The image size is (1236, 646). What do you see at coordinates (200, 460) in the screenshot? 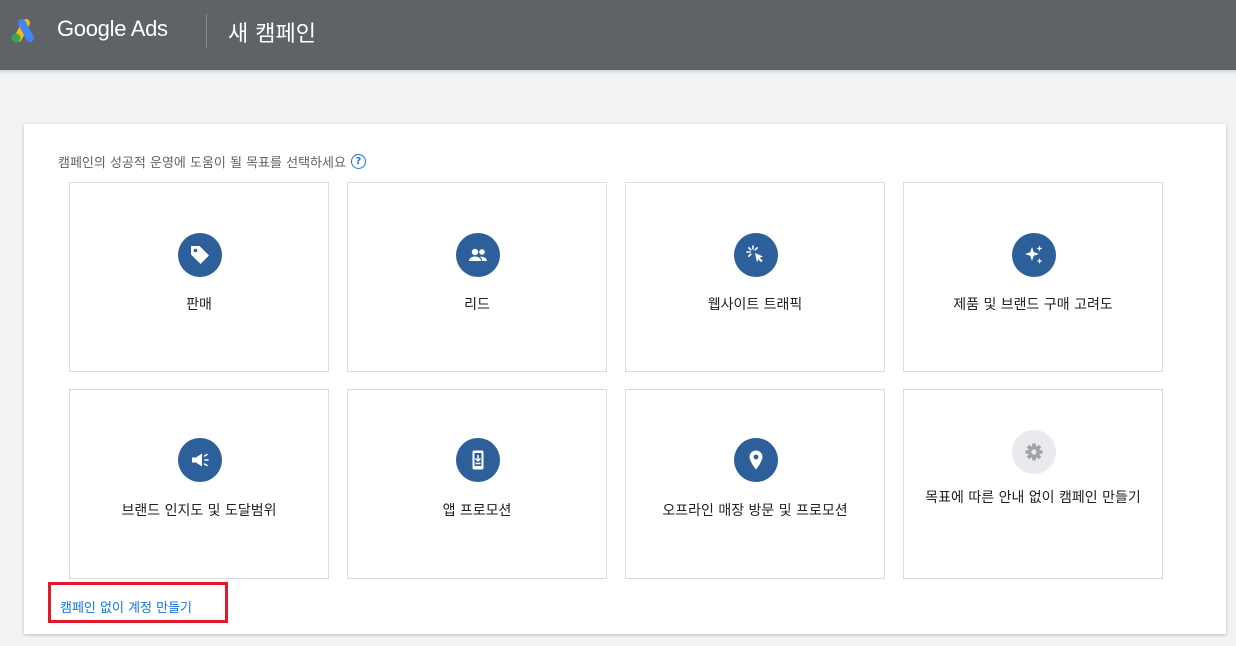
I see `megaphone-icon` at bounding box center [200, 460].